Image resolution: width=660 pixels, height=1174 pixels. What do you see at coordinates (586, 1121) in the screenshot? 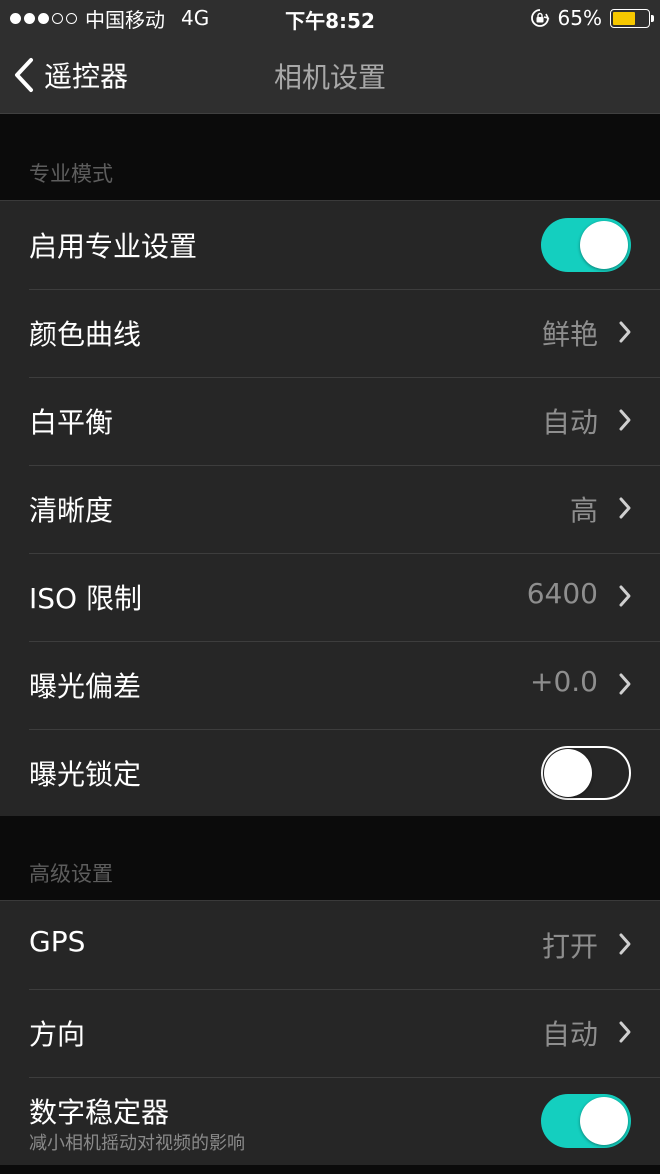
I see `stabilizer-toggle` at bounding box center [586, 1121].